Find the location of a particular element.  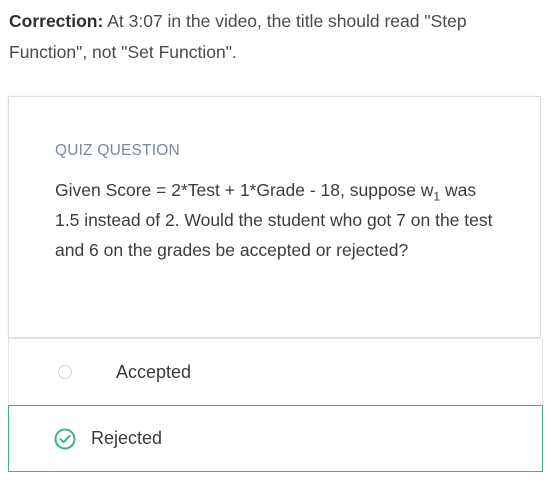

correction-label: Correction: is located at coordinates (56, 21).